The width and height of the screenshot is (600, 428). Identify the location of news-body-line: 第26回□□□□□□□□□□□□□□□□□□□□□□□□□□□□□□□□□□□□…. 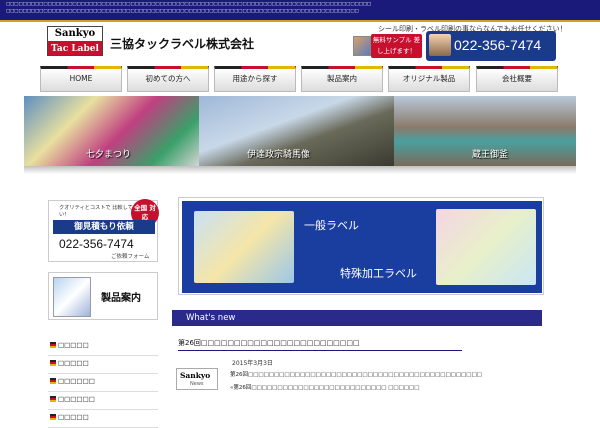
(356, 375).